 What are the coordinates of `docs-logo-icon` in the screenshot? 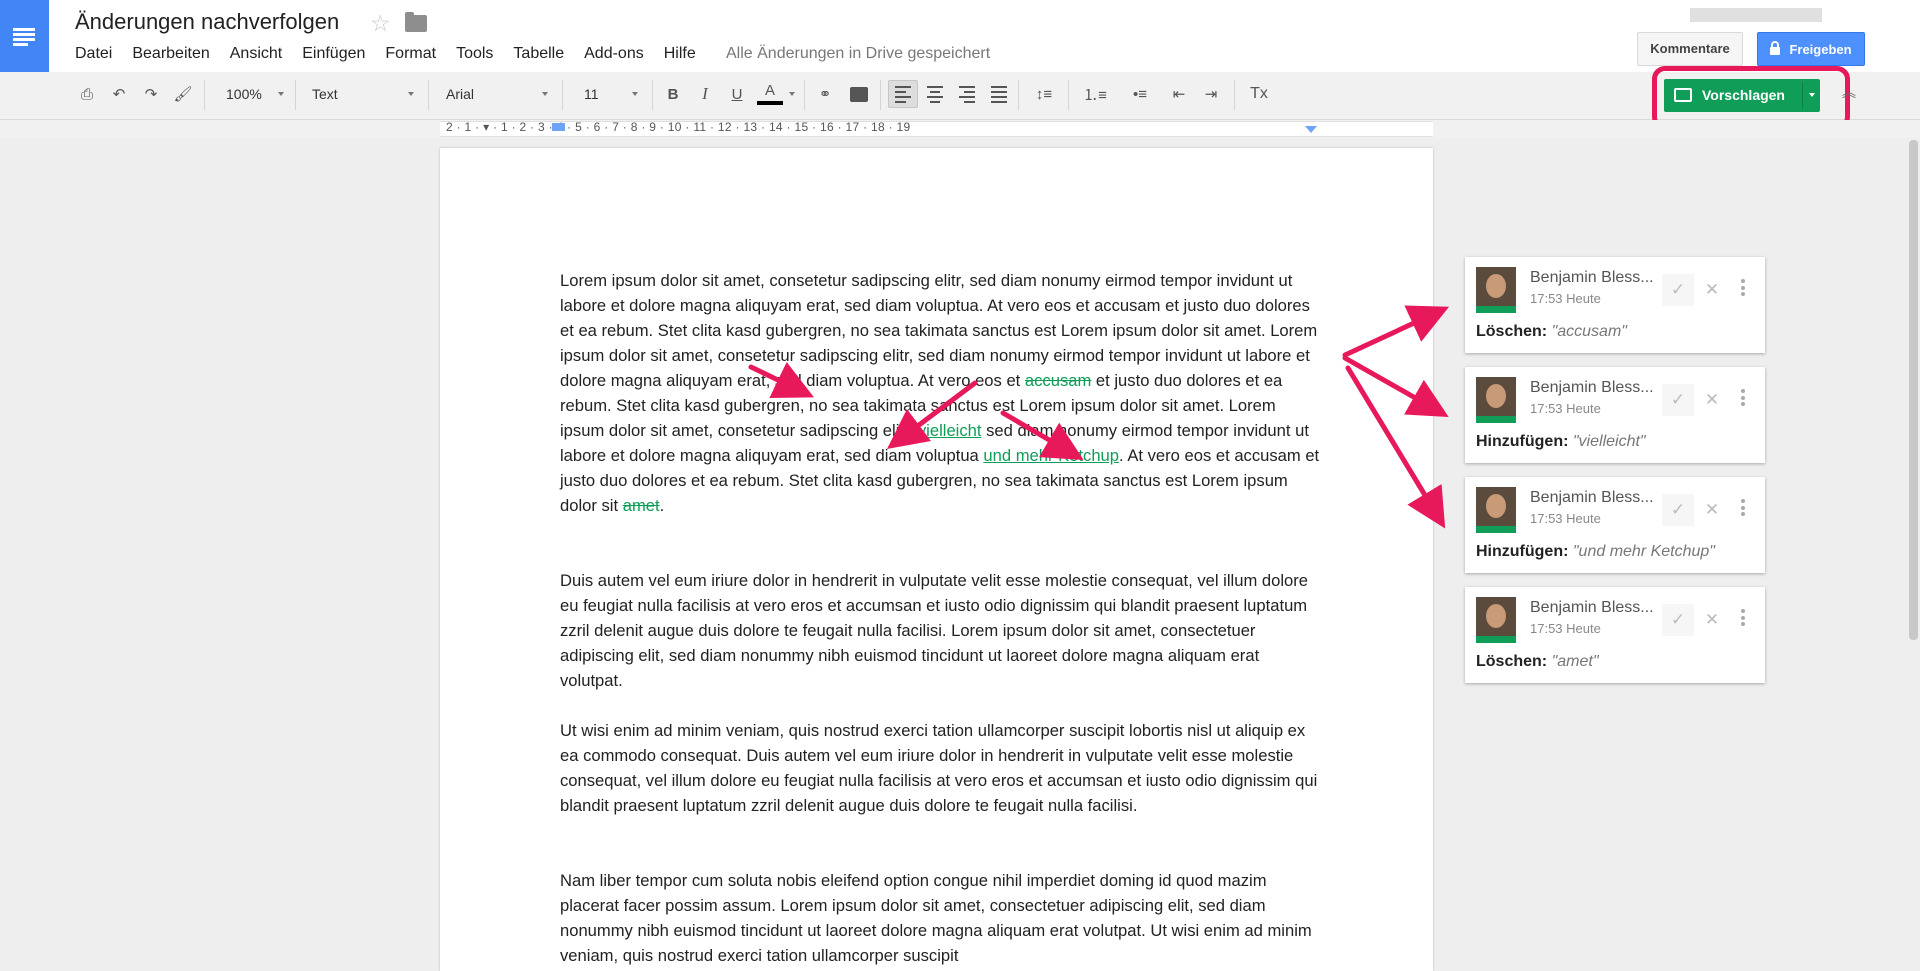 It's located at (24, 36).